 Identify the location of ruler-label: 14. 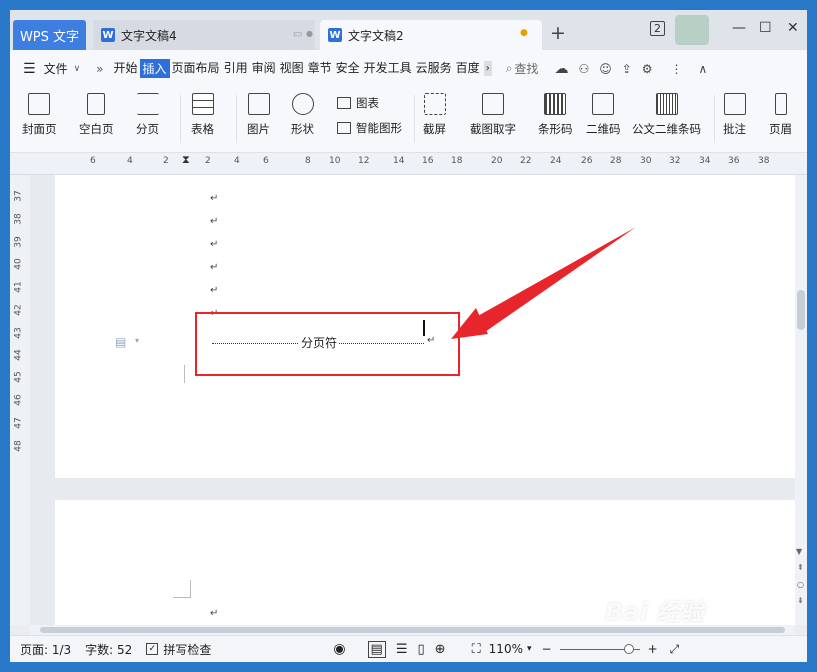
(399, 161).